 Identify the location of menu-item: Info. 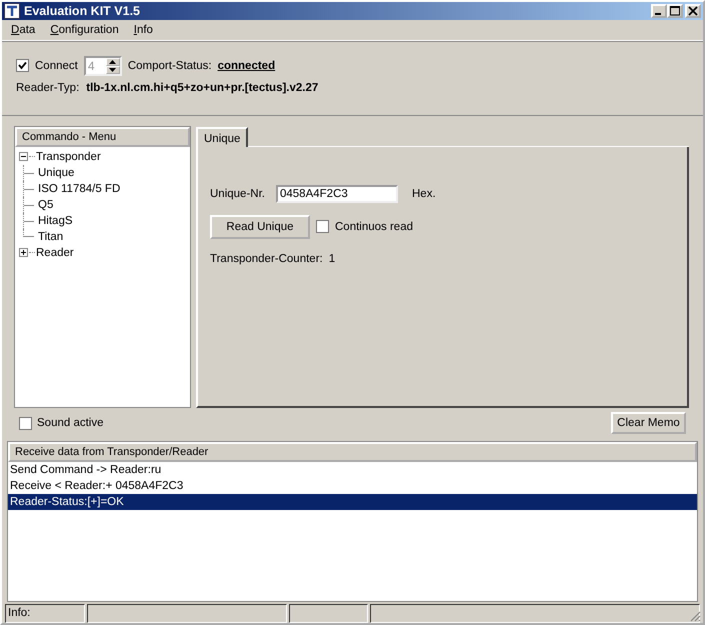
(143, 30).